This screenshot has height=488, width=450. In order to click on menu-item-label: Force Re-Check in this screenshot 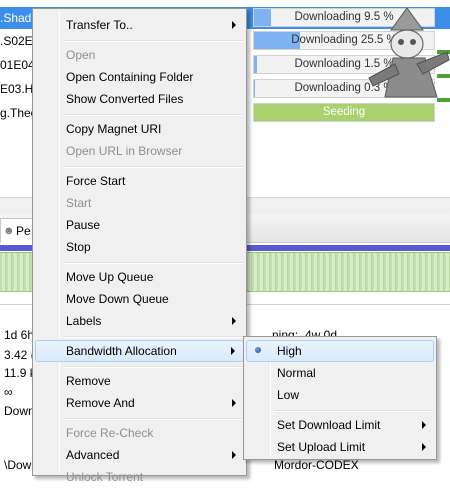, I will do `click(110, 433)`.